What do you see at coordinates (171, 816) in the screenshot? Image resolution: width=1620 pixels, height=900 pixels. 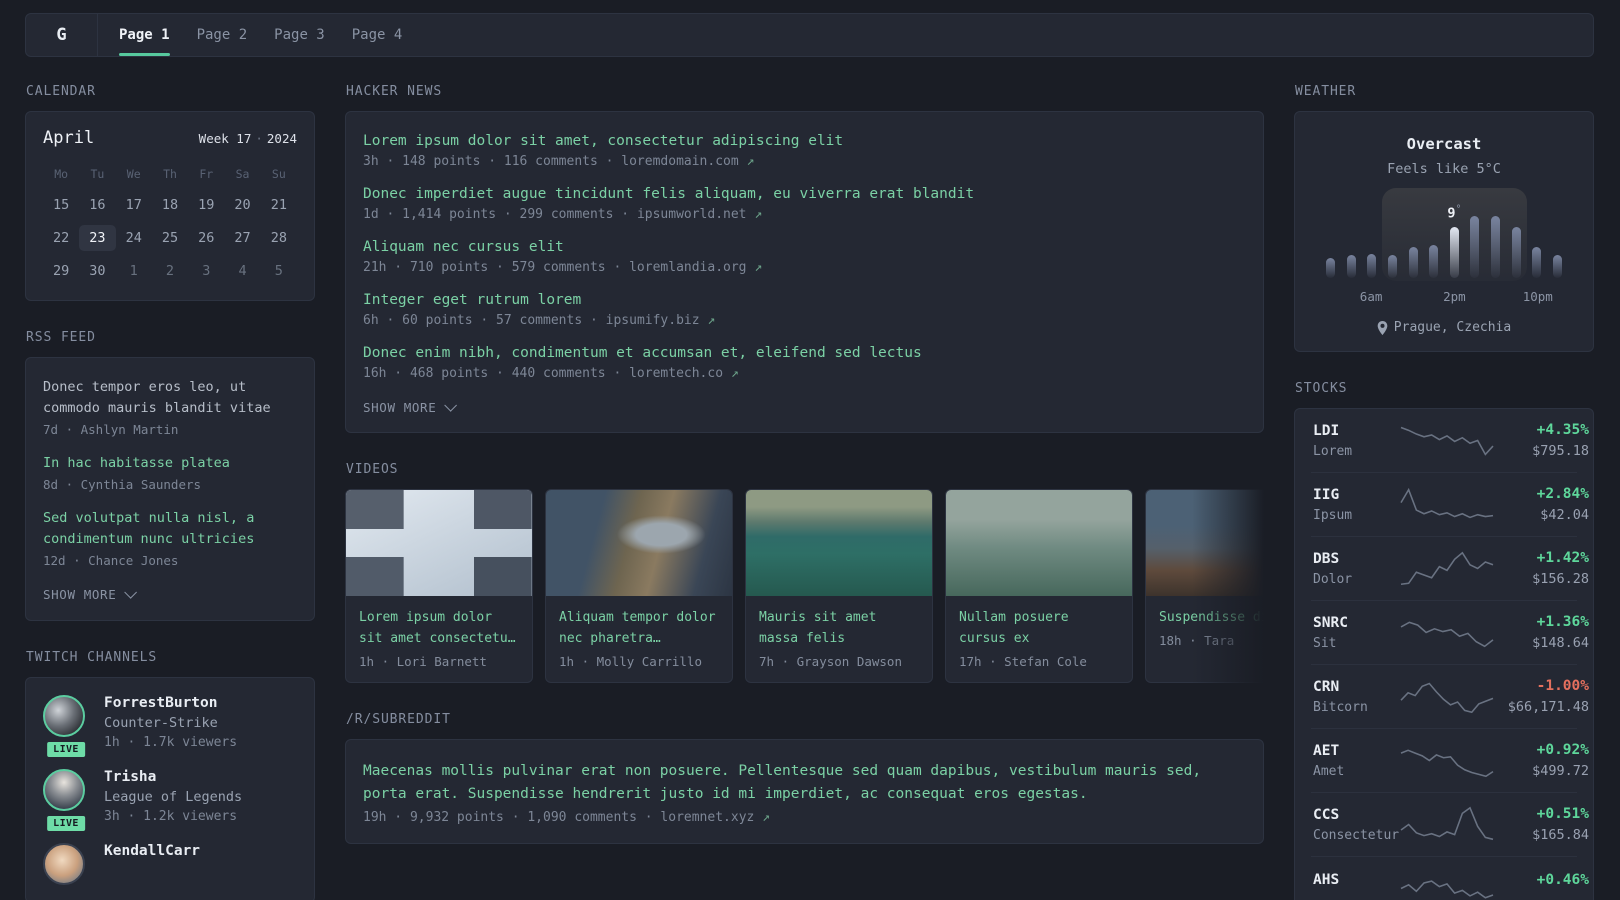 I see `channel-meta: 3h · 1.2k viewers` at bounding box center [171, 816].